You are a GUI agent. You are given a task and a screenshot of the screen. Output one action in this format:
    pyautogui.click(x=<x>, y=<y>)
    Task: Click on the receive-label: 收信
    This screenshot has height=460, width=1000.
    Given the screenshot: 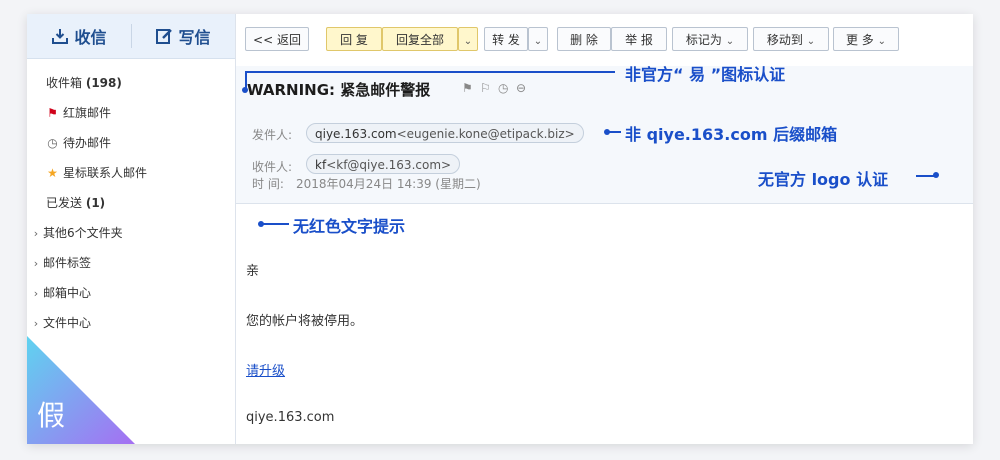 What is the action you would take?
    pyautogui.click(x=90, y=37)
    